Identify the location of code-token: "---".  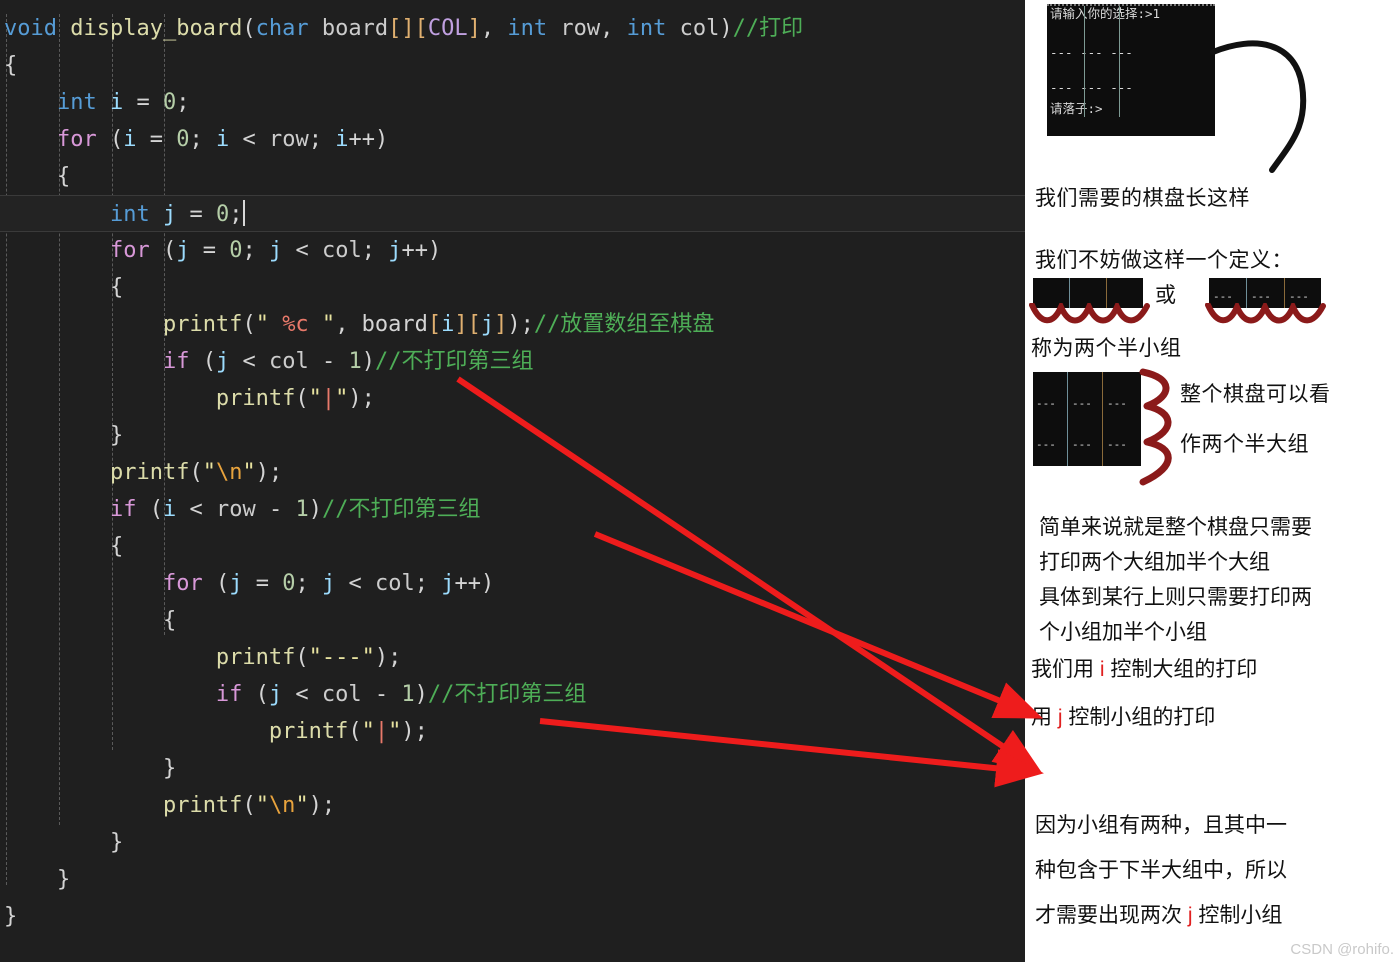
(341, 657).